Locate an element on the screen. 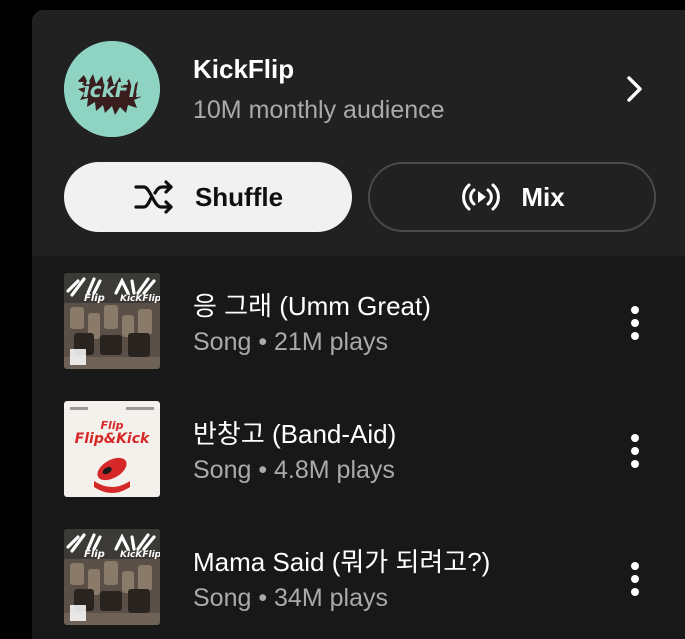  shuffle-label: Shuffle is located at coordinates (239, 196).